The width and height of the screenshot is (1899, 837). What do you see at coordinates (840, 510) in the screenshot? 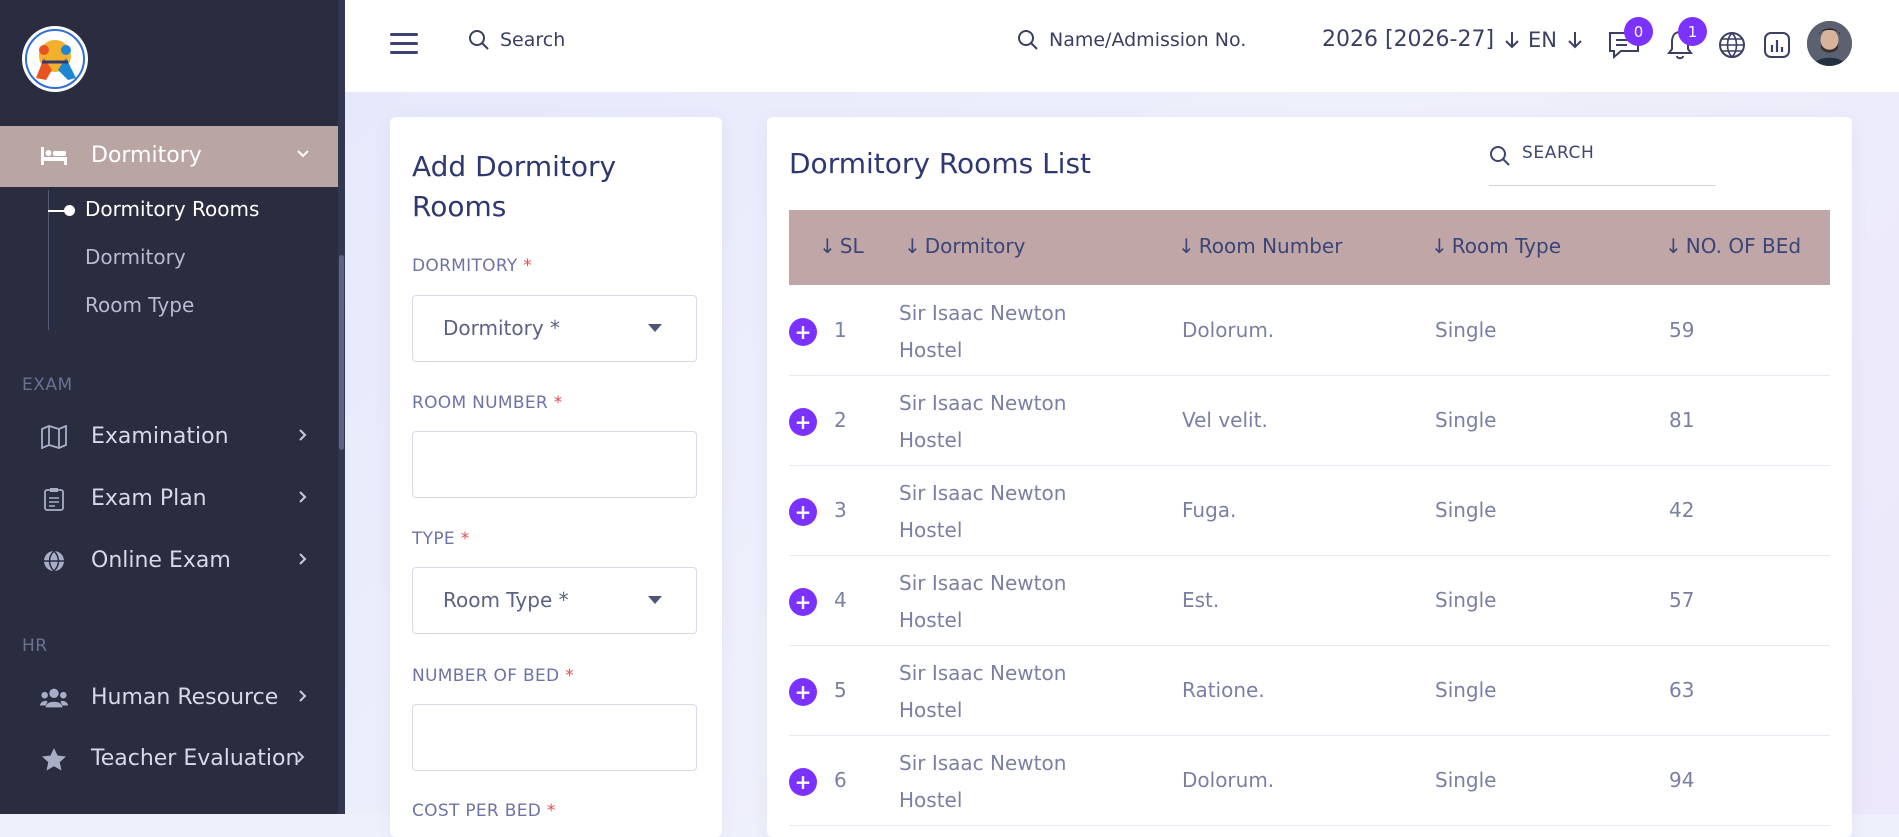
I see `sl-cell: 3` at bounding box center [840, 510].